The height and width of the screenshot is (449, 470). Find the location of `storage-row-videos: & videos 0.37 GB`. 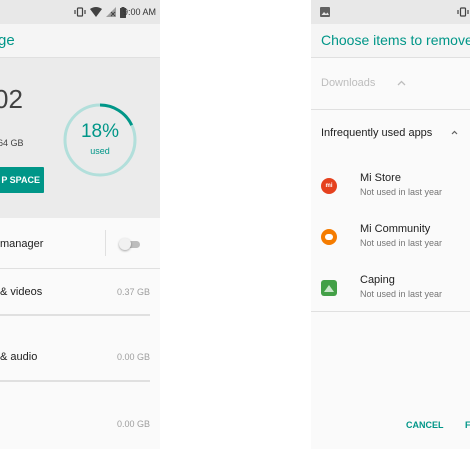

storage-row-videos: & videos 0.37 GB is located at coordinates (80, 296).